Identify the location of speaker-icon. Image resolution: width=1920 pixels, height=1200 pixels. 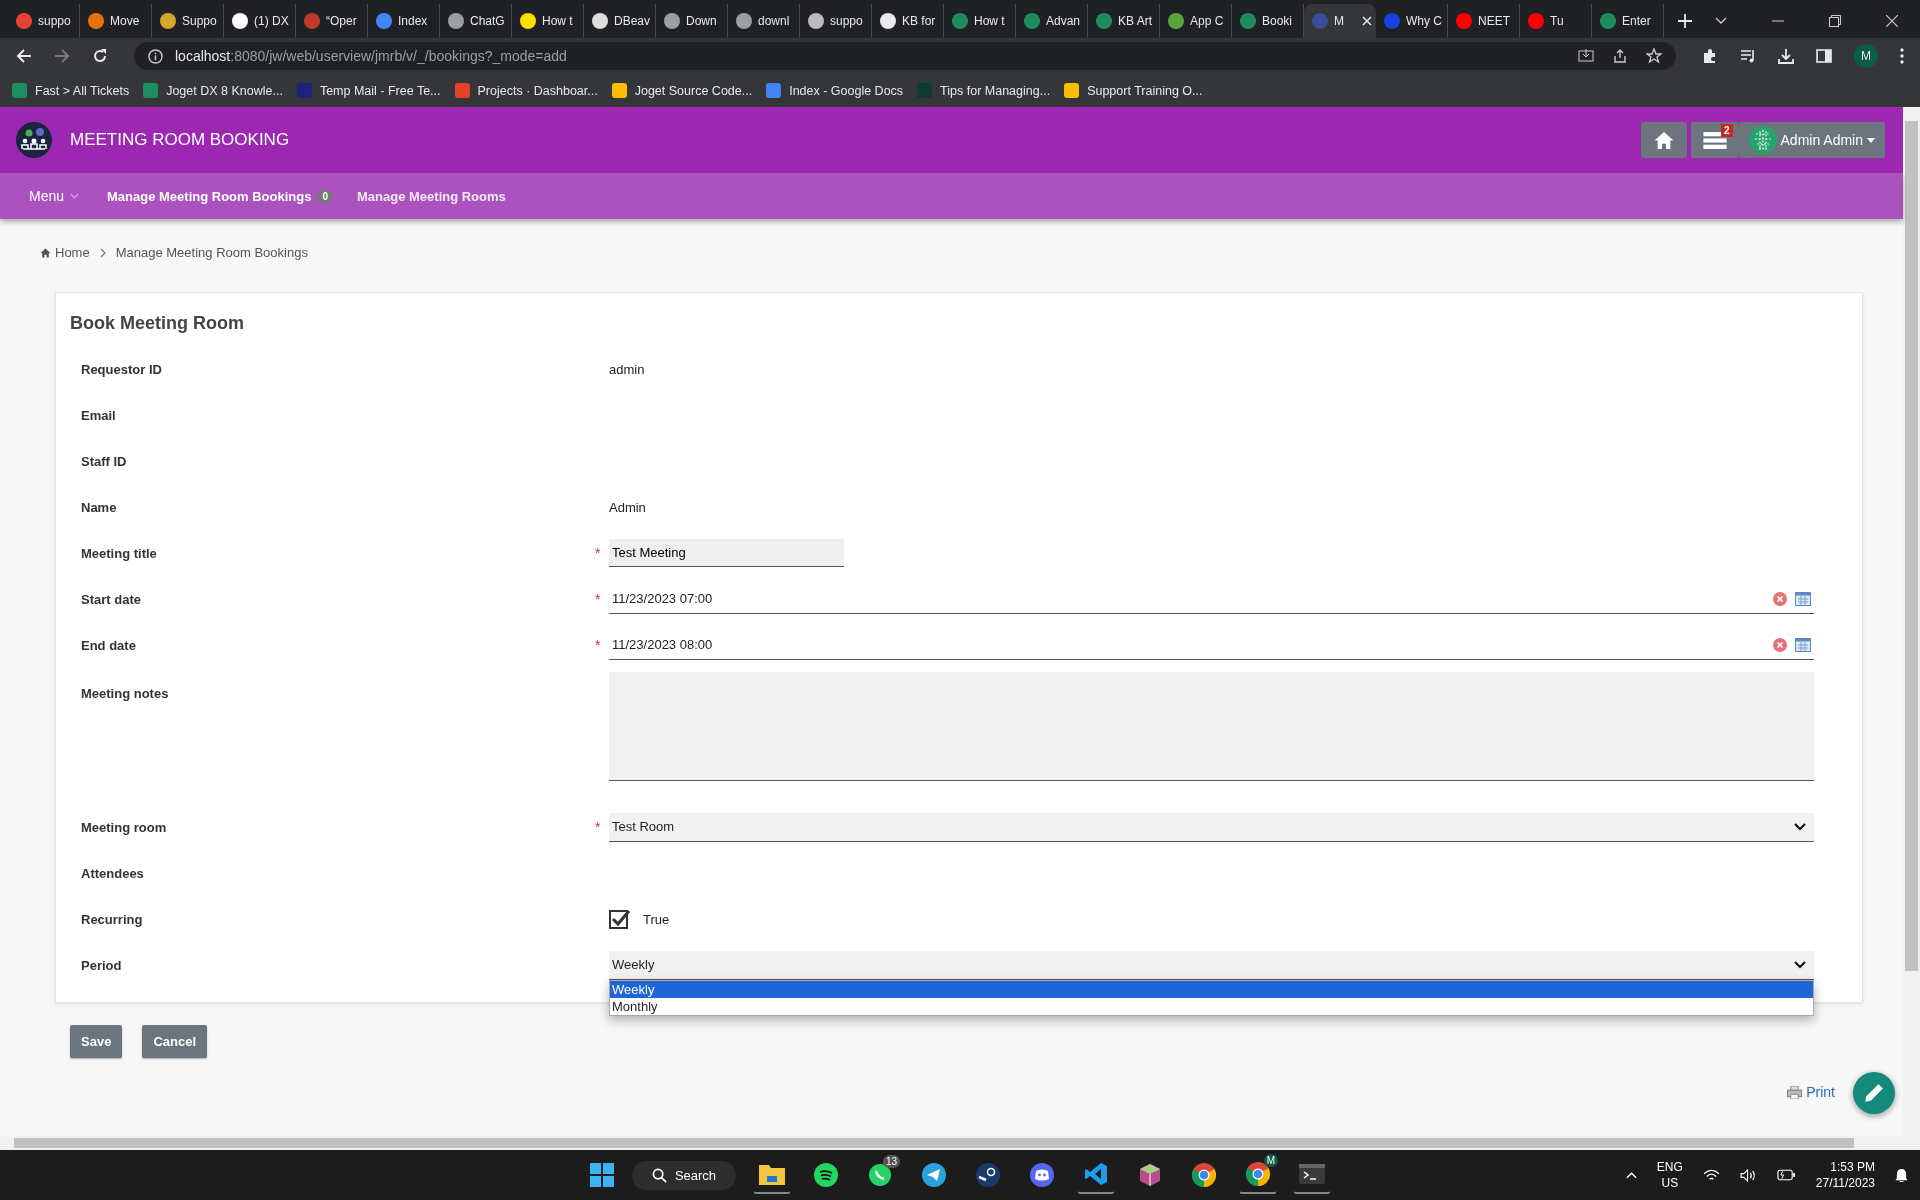
(1748, 1175).